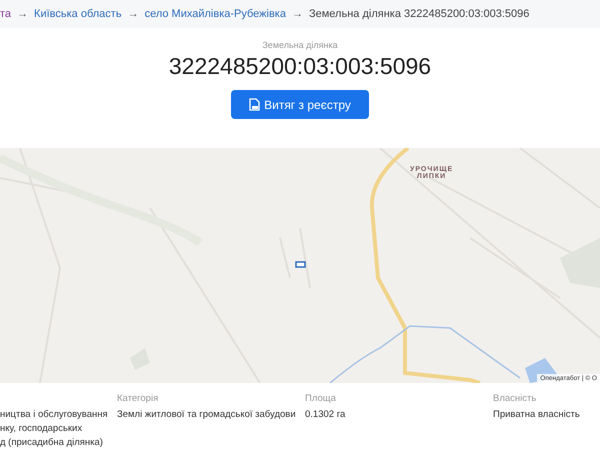 This screenshot has width=600, height=450. What do you see at coordinates (207, 415) in the screenshot?
I see `detail-value: Землі житлової та громадської забудови` at bounding box center [207, 415].